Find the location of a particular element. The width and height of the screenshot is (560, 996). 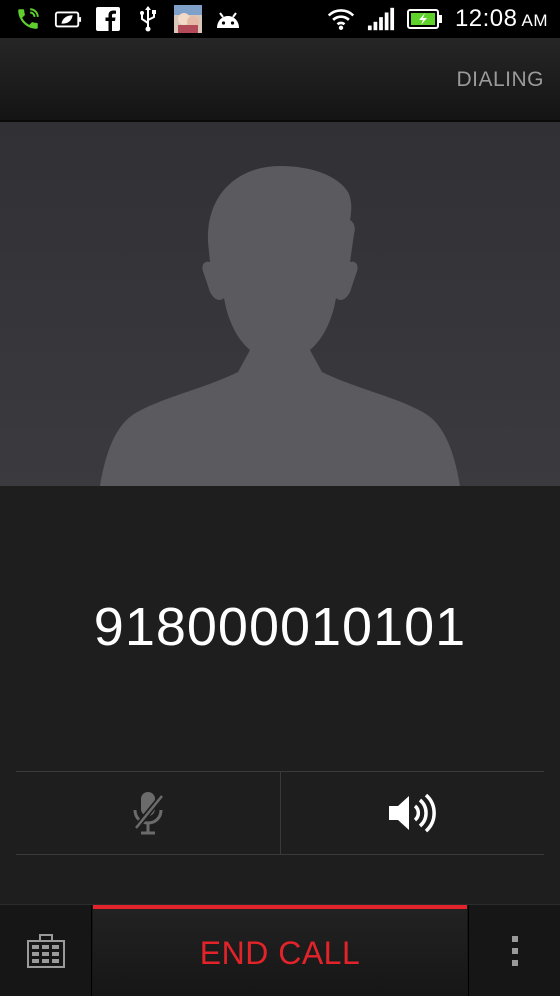

system-icons: 12:08 AM is located at coordinates (437, 19).